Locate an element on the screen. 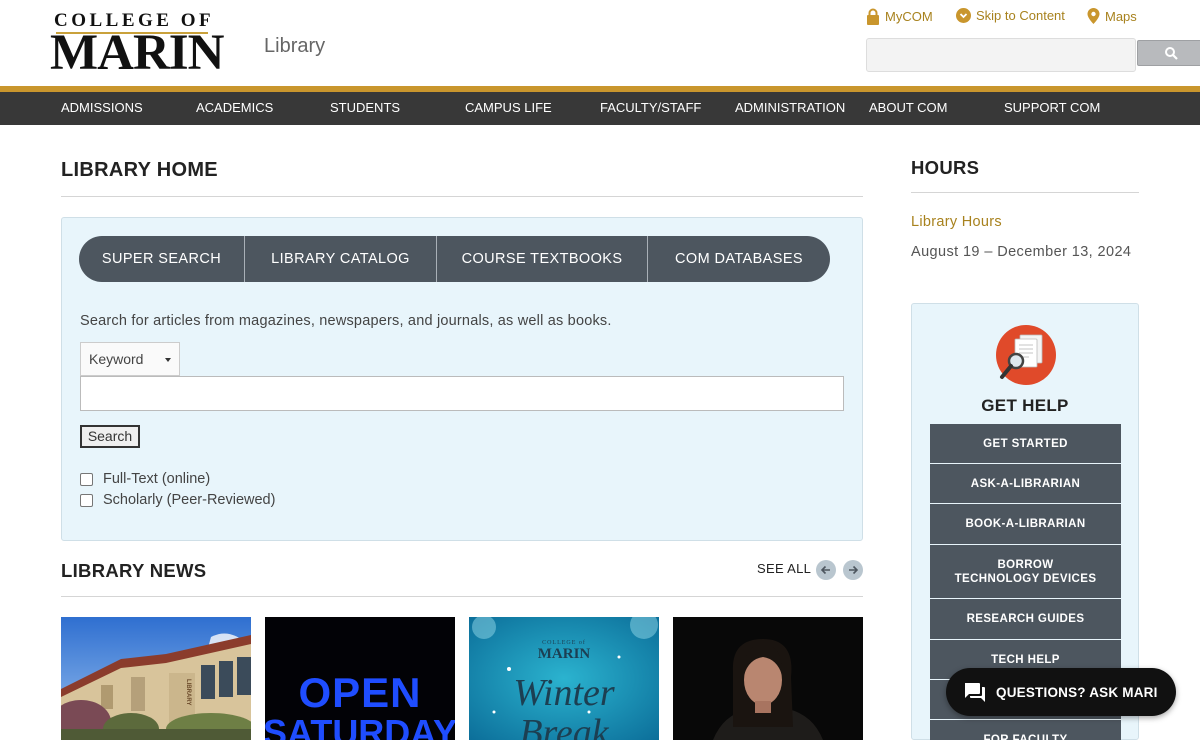  borrow-technology-button: BORROW TECHNOLOGY DEVICES is located at coordinates (1025, 571).